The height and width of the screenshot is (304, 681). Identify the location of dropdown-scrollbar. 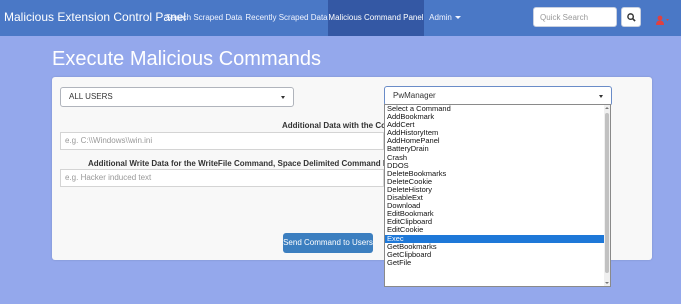
(607, 195).